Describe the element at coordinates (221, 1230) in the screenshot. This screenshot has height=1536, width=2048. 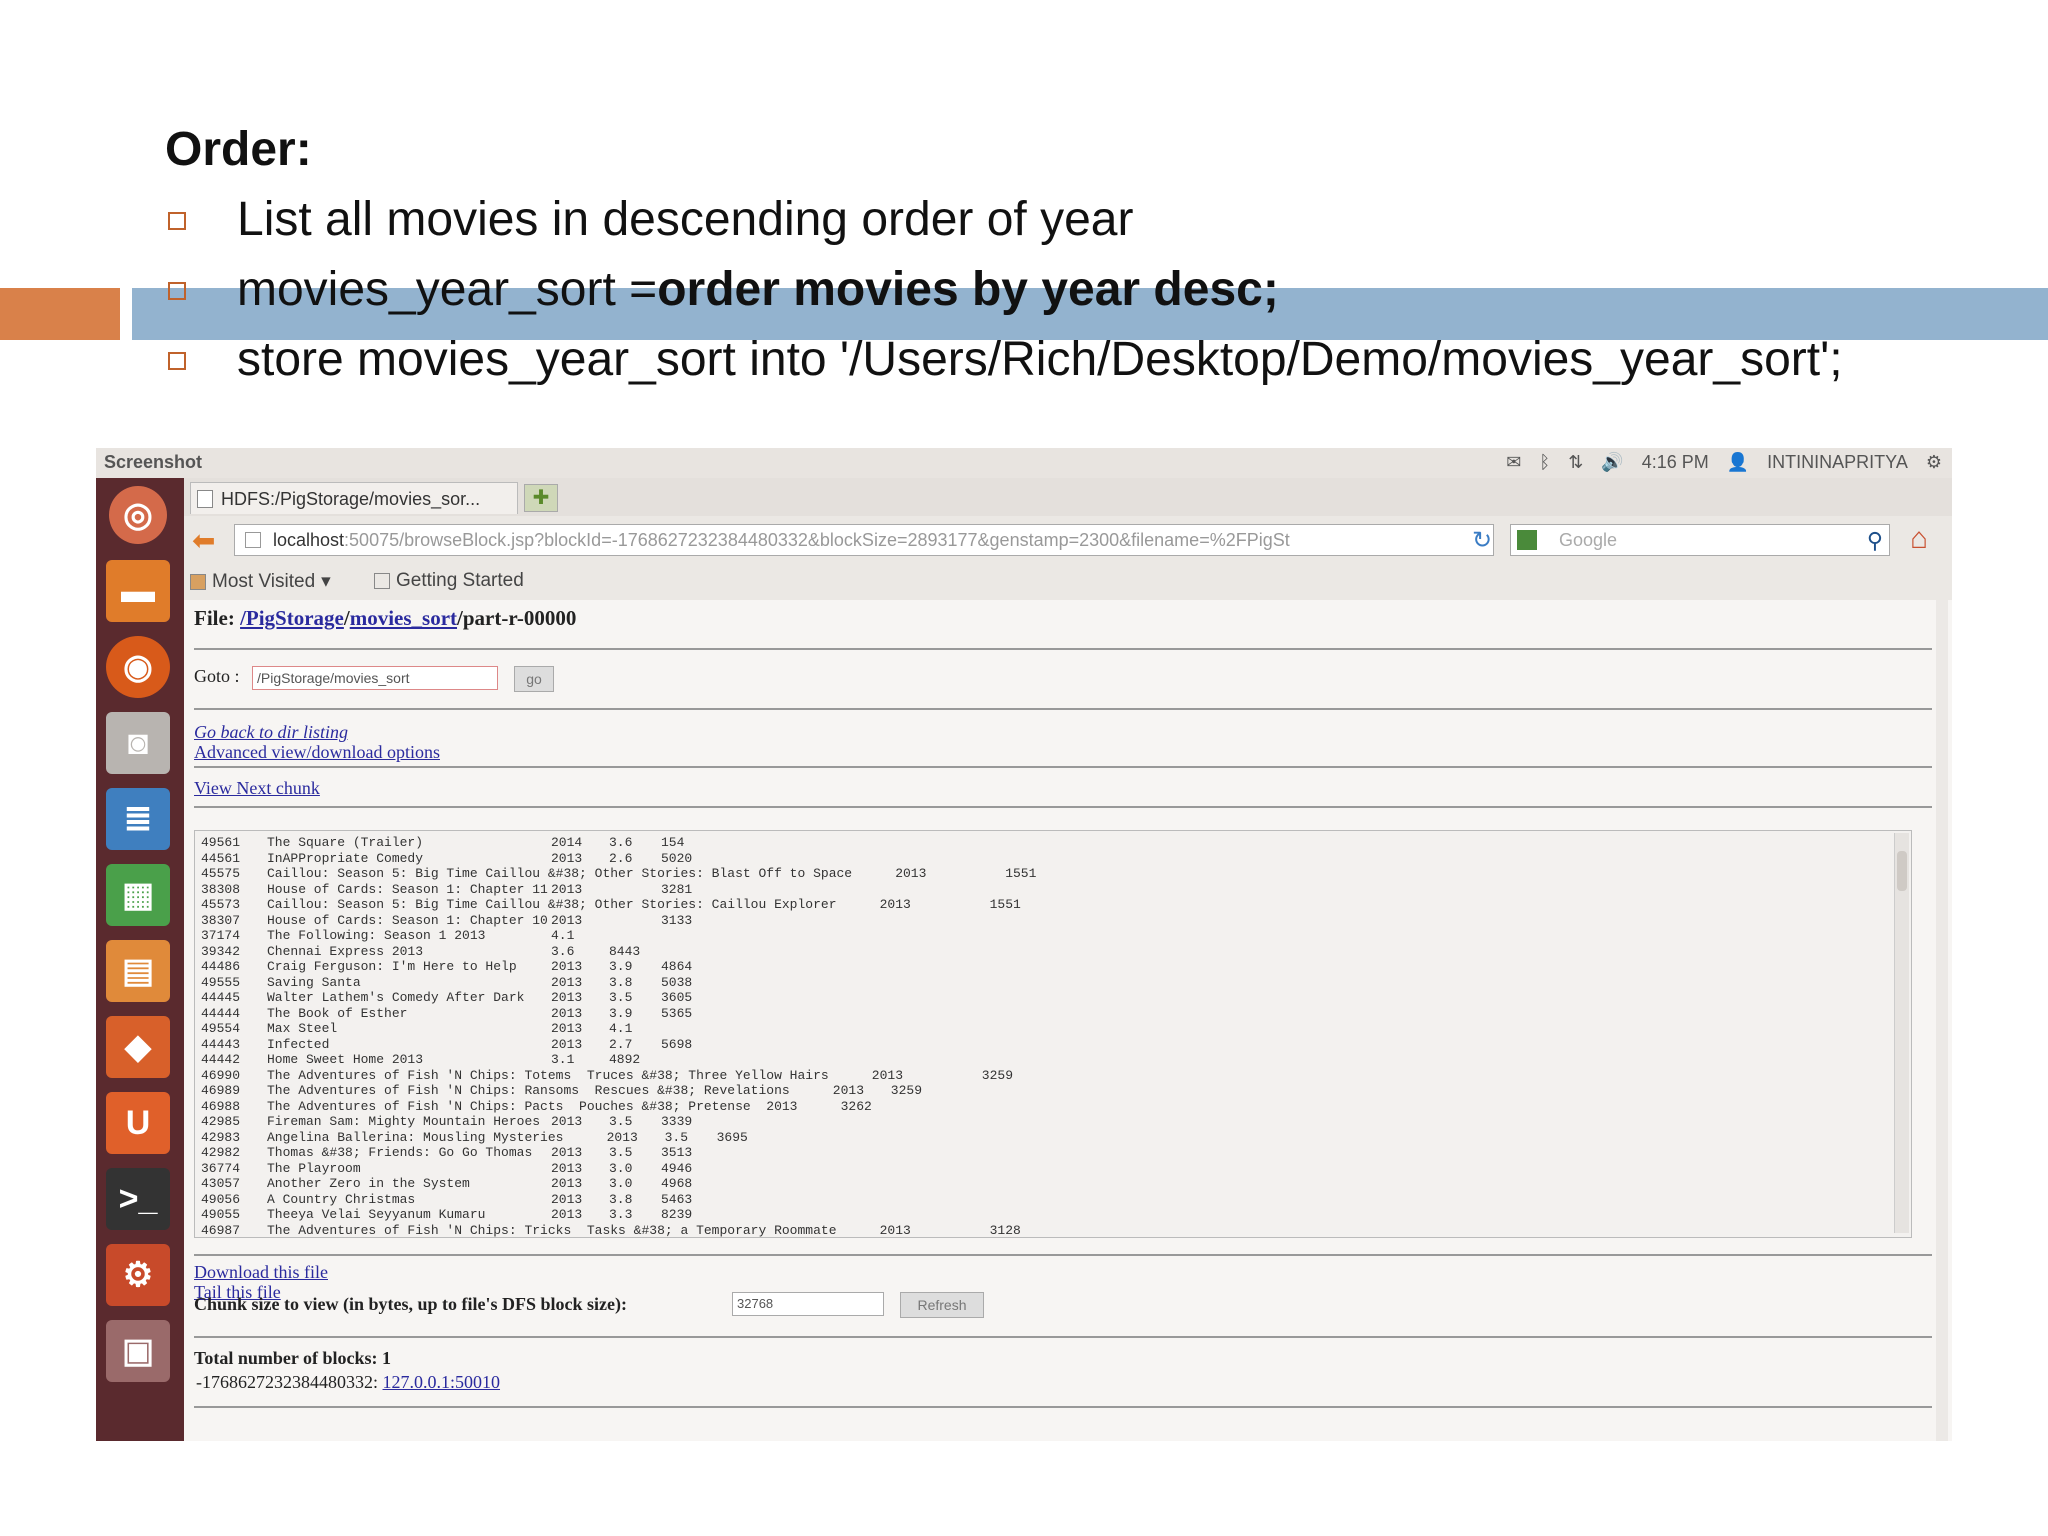
I see `table-cell: 46987` at that location.